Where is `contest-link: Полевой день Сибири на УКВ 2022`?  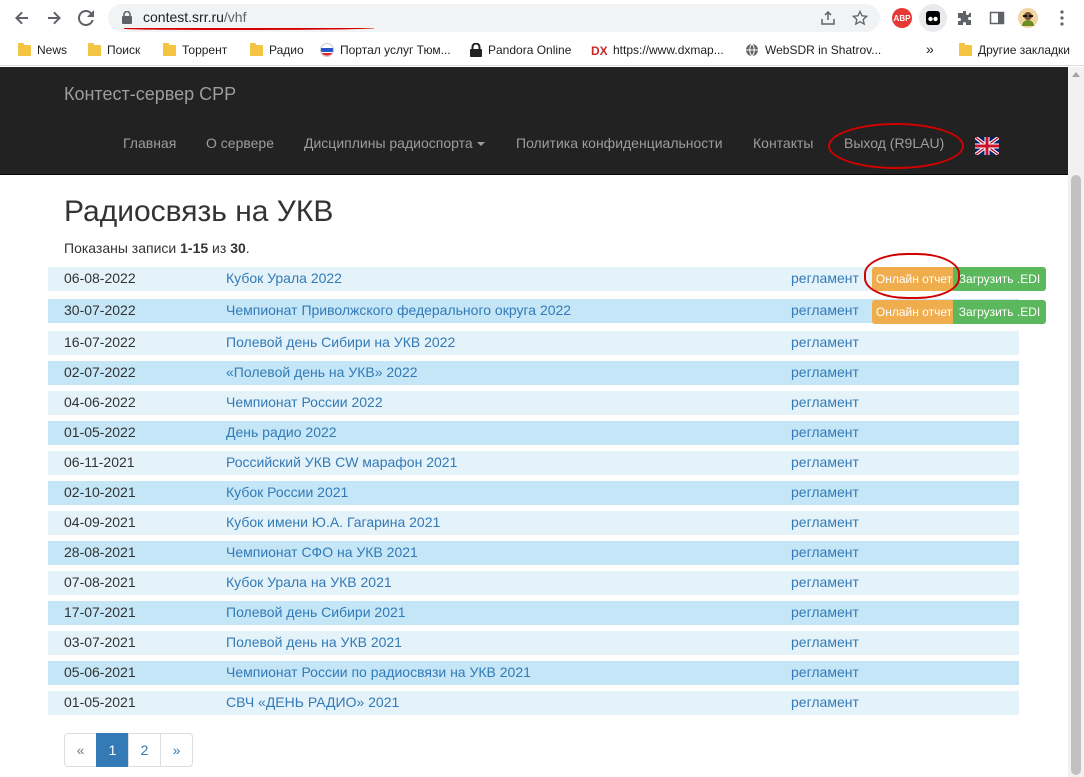
contest-link: Полевой день Сибири на УКВ 2022 is located at coordinates (340, 342).